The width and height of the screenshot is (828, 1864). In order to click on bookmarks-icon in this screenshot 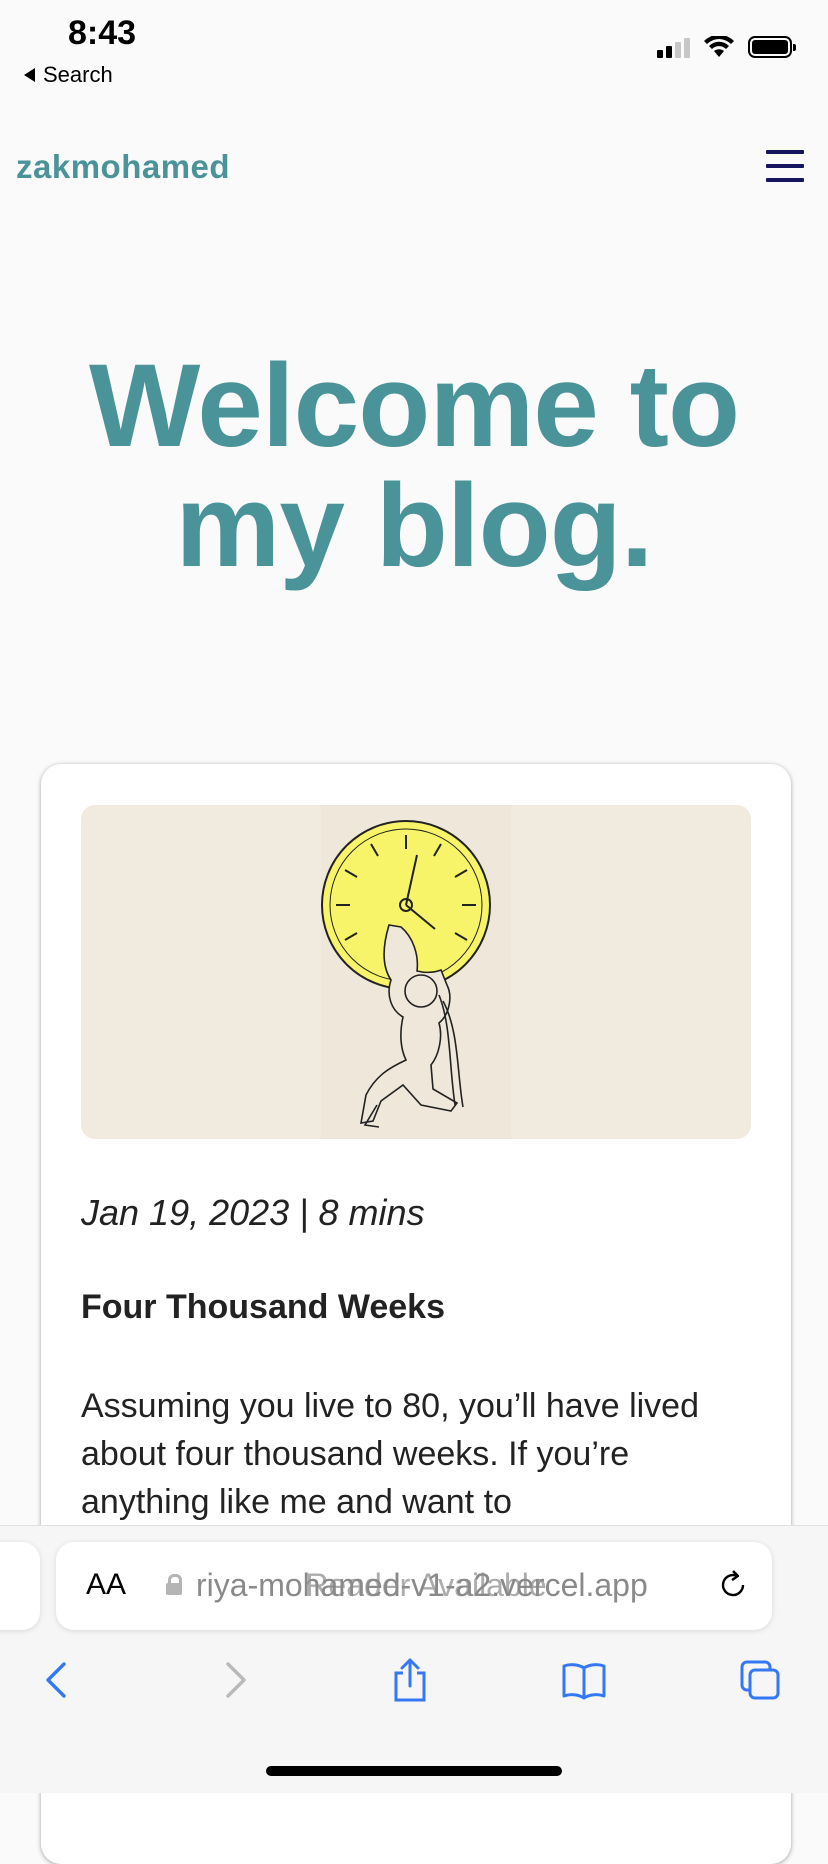, I will do `click(584, 1680)`.